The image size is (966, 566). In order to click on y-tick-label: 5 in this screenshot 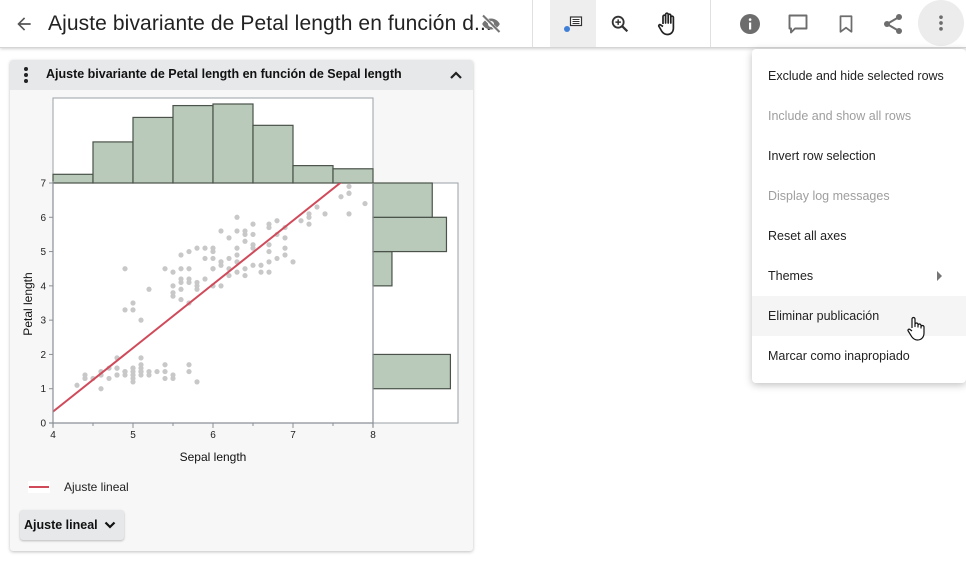, I will do `click(43, 252)`.